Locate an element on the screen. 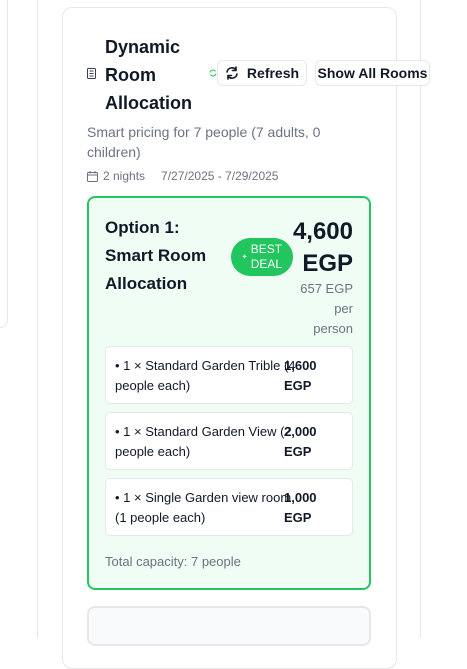 Image resolution: width=467 pixels, height=669 pixels. calendar-icon is located at coordinates (92, 176).